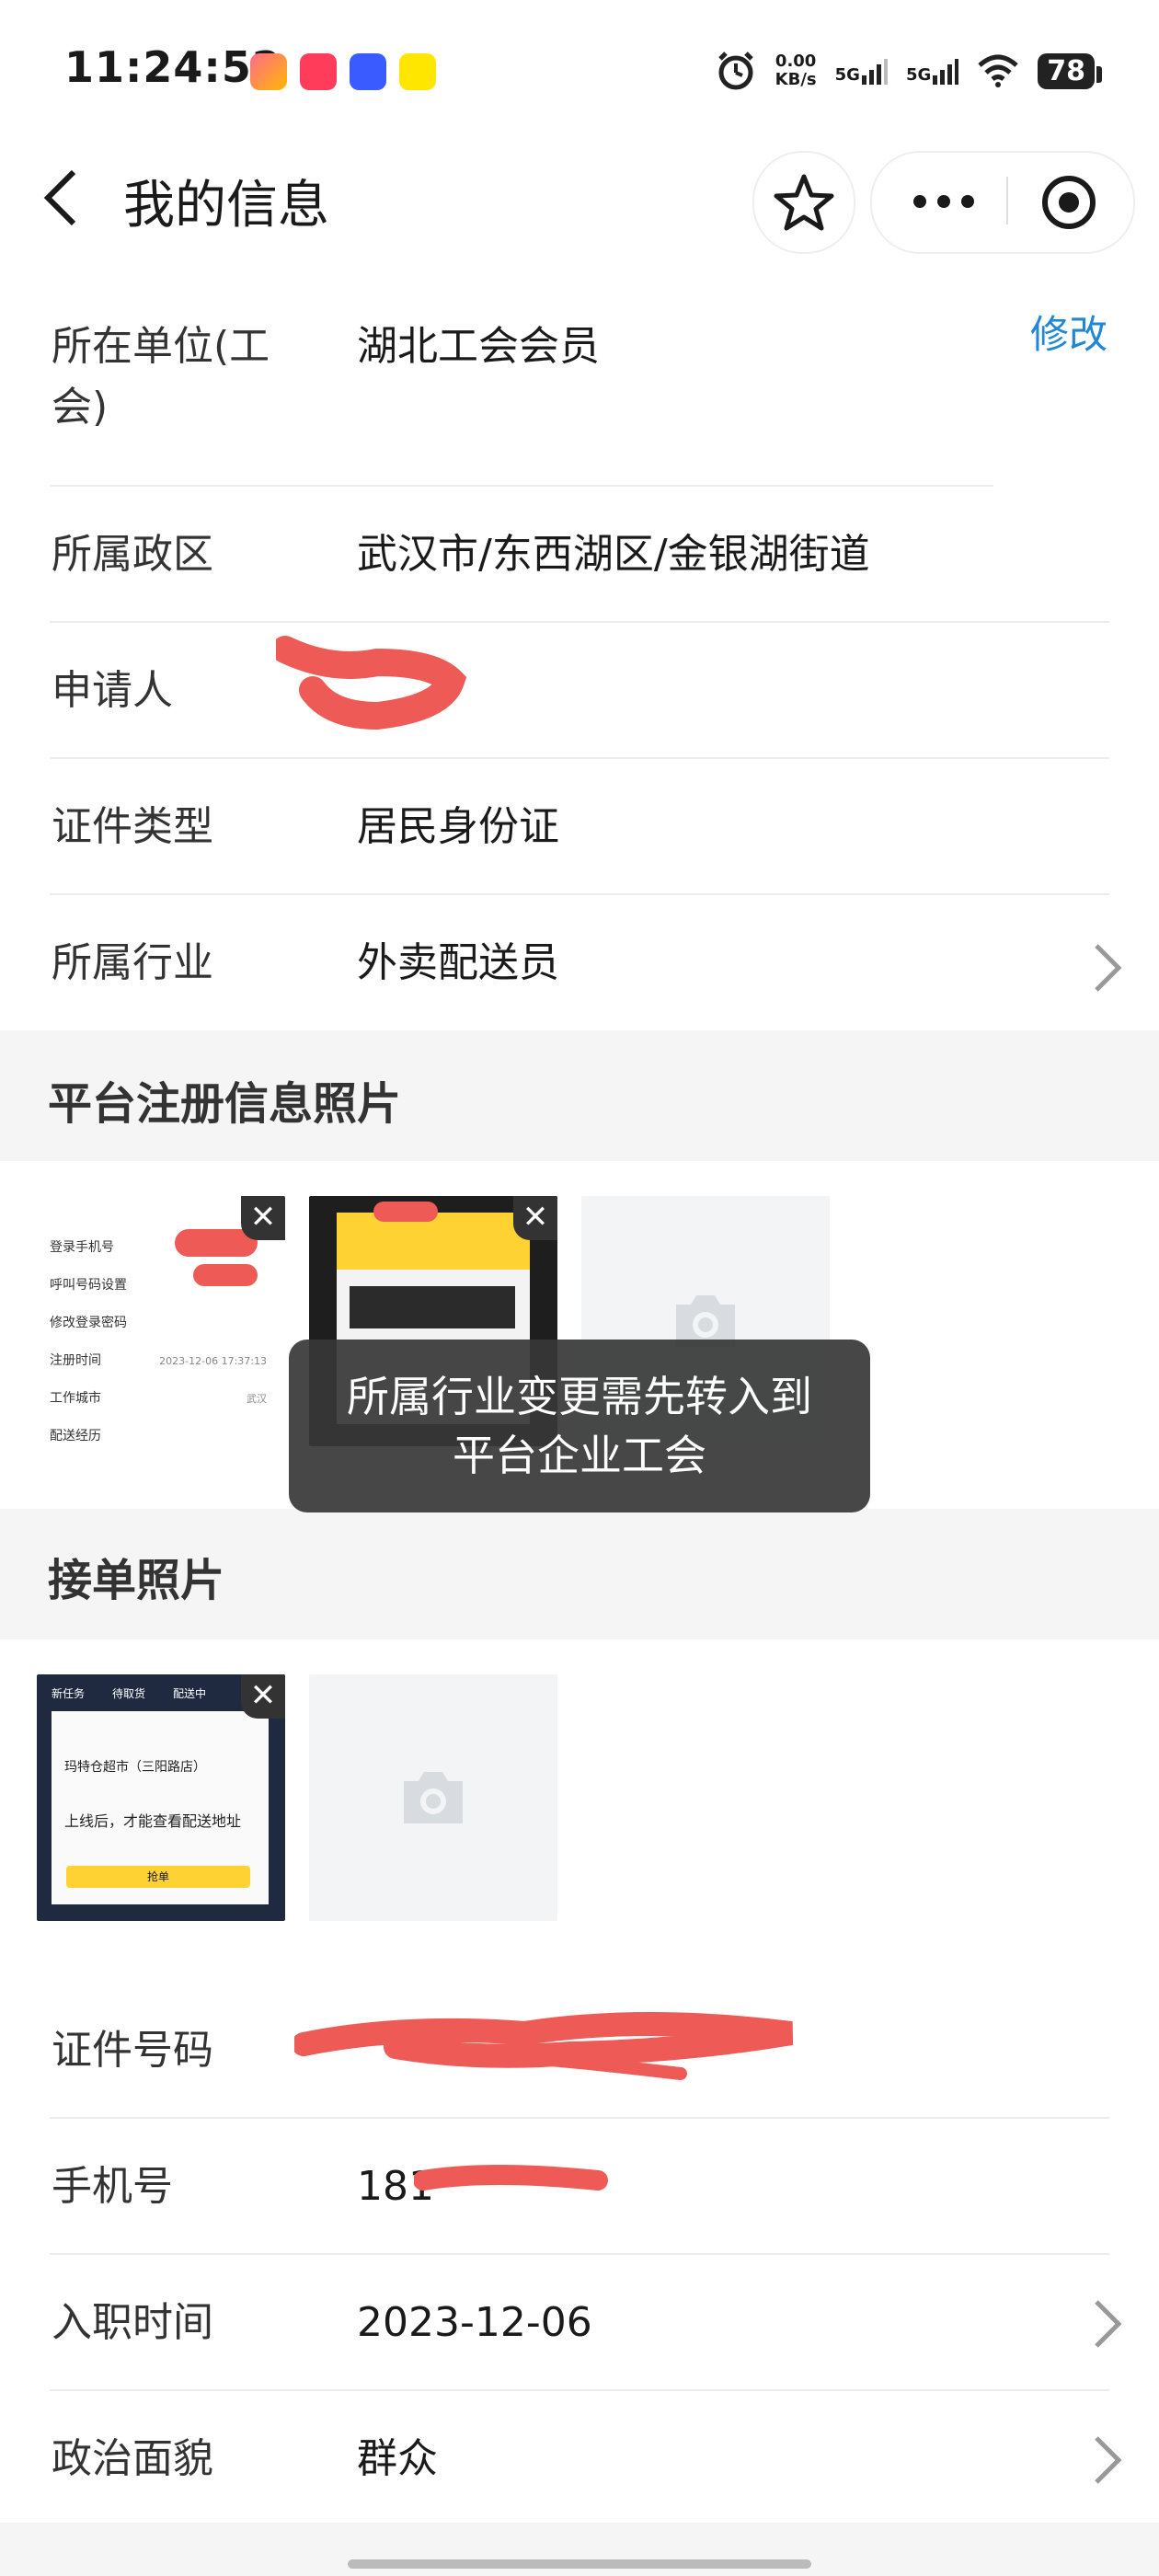 The image size is (1159, 2576). Describe the element at coordinates (796, 79) in the screenshot. I see `net-speed-unit: KB/s` at that location.